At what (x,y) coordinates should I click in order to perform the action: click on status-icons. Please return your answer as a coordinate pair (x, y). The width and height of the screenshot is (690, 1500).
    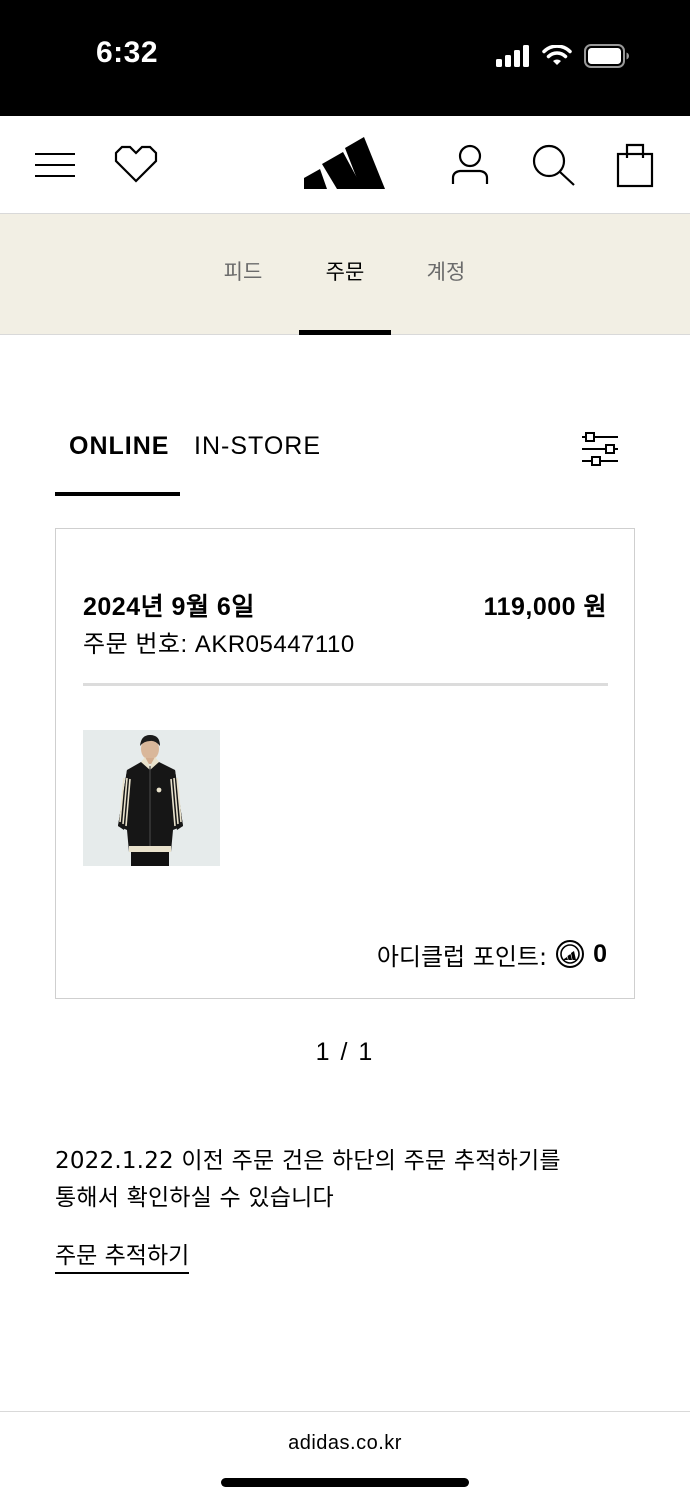
    Looking at the image, I should click on (563, 56).